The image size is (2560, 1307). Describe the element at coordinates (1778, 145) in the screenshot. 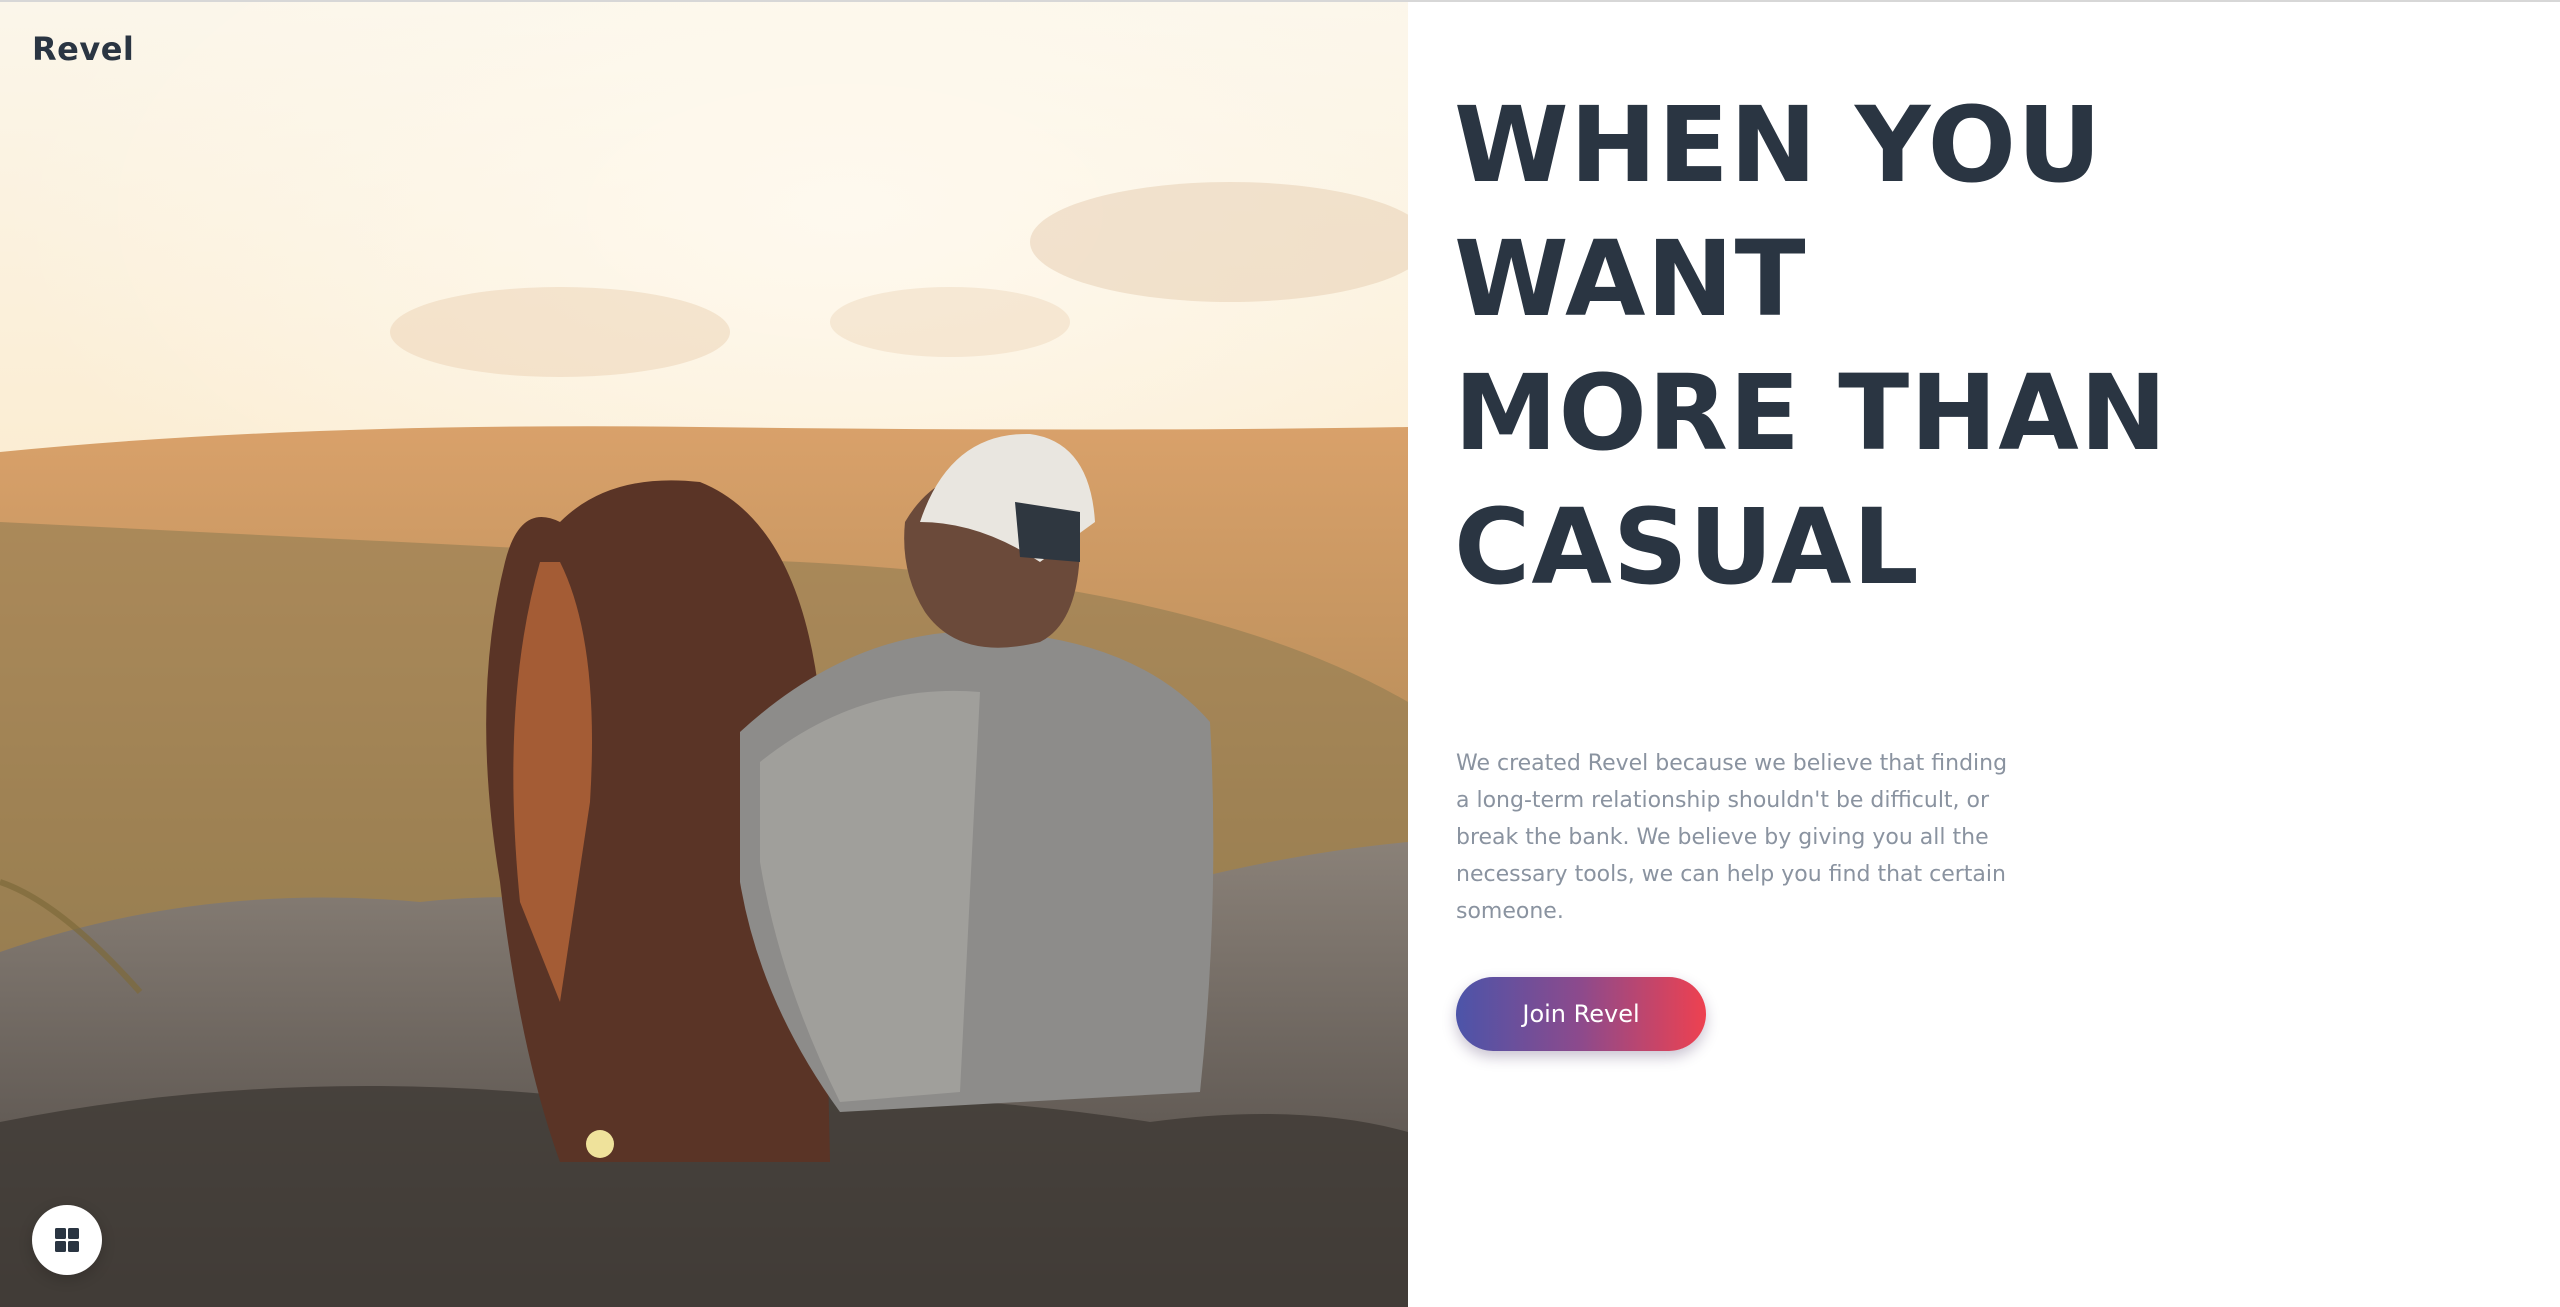

I see `headline-line: WHEN YOU` at that location.